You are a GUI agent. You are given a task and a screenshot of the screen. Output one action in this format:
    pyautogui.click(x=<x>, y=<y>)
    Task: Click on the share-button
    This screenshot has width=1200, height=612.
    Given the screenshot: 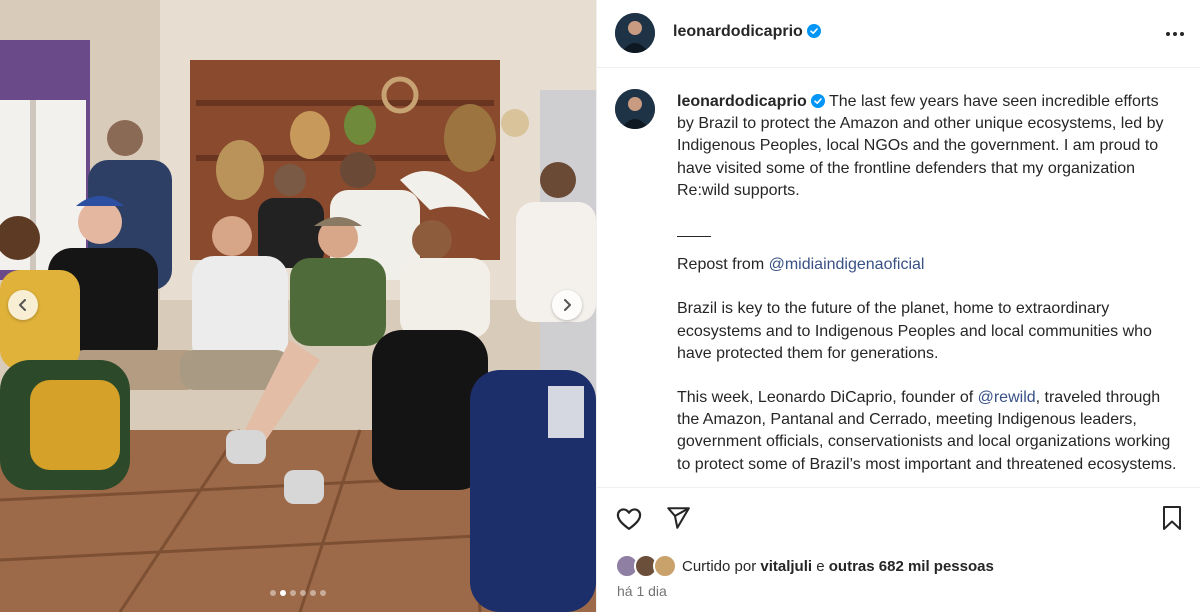 What is the action you would take?
    pyautogui.click(x=678, y=520)
    